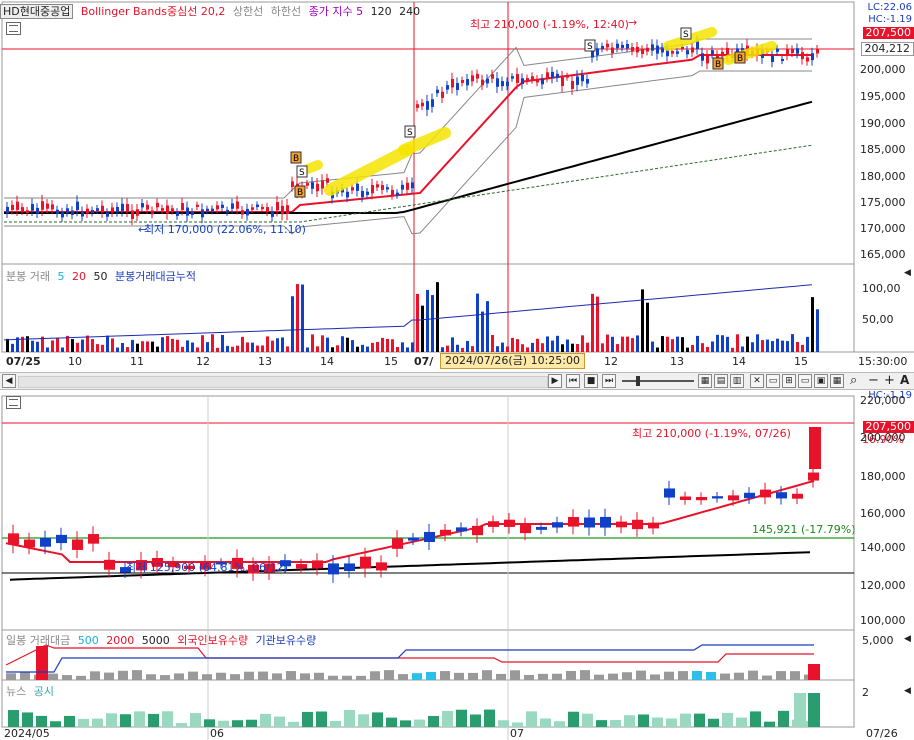 The width and height of the screenshot is (914, 740). What do you see at coordinates (410, 521) in the screenshot?
I see `daily-ma-red` at bounding box center [410, 521].